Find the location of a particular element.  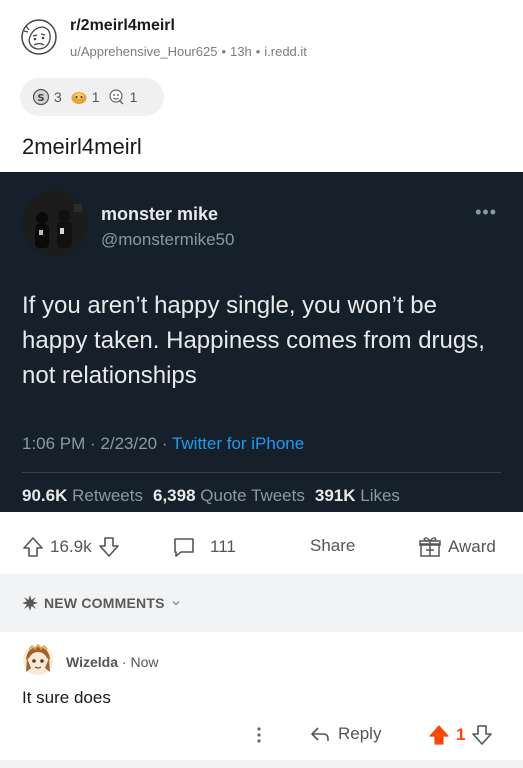

tweet-author-name: monster mike is located at coordinates (160, 214).